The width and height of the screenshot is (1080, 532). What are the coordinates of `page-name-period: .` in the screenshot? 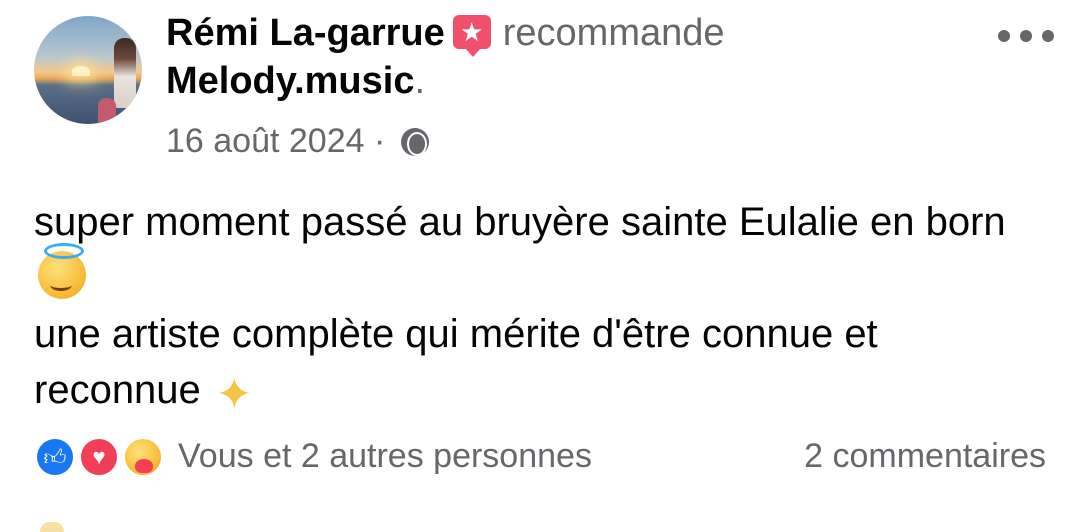 It's located at (420, 81).